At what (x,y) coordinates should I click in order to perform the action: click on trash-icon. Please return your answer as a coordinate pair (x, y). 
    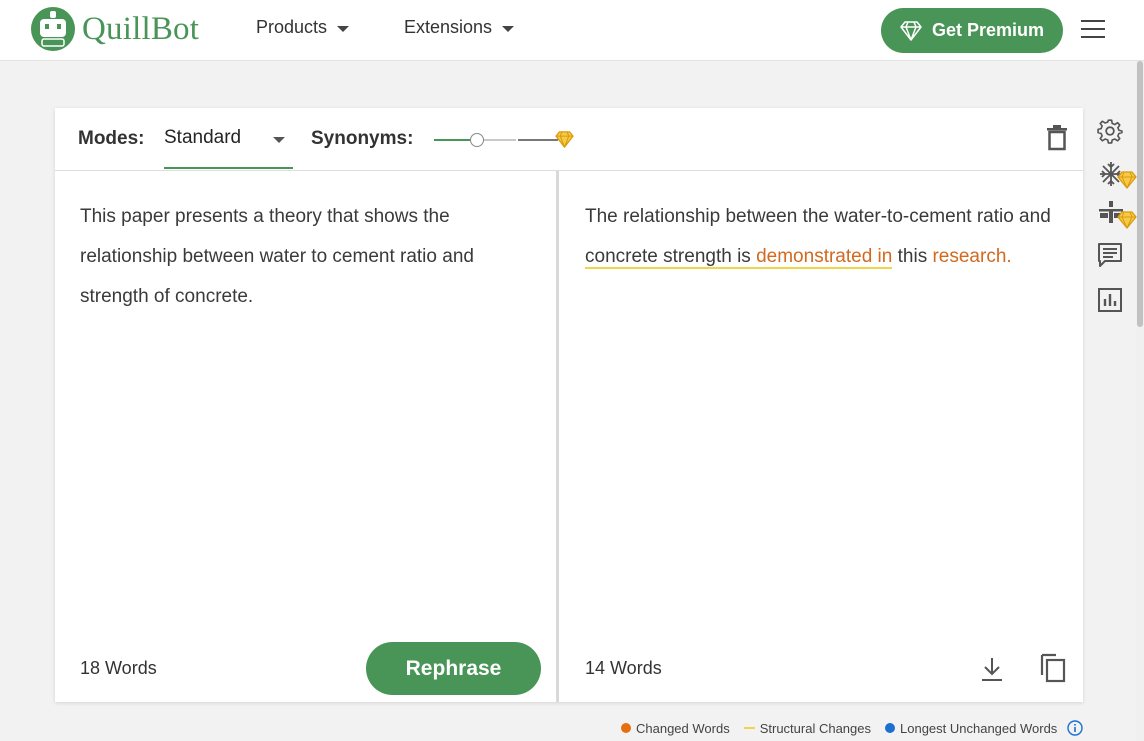
    Looking at the image, I should click on (1057, 138).